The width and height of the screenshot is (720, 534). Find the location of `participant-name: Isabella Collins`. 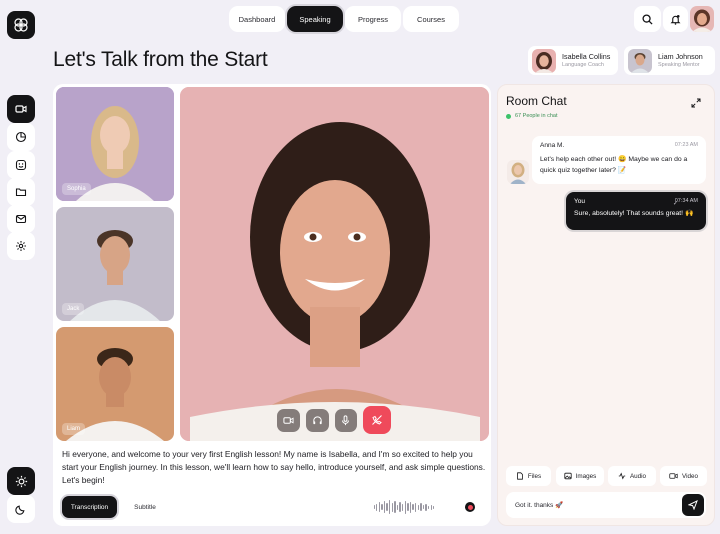

participant-name: Isabella Collins is located at coordinates (586, 56).